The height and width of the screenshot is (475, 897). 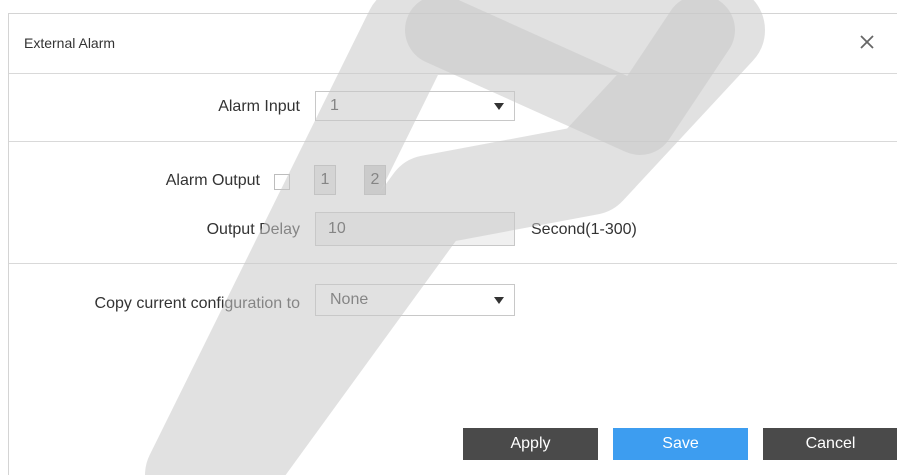 What do you see at coordinates (197, 303) in the screenshot?
I see `copy-config-label: Copy current configuration to` at bounding box center [197, 303].